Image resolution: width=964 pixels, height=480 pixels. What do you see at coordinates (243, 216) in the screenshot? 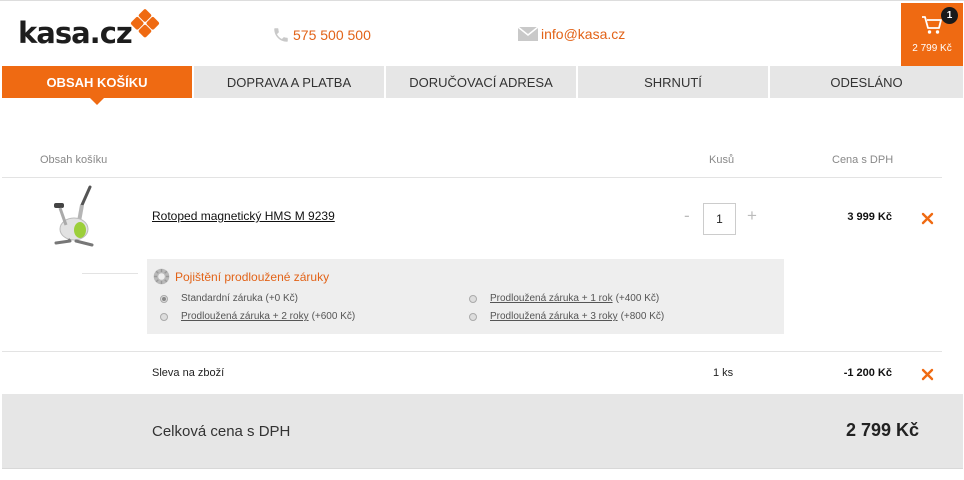
I see `product-name-link: Rotoped magnetický HMS M 9239` at bounding box center [243, 216].